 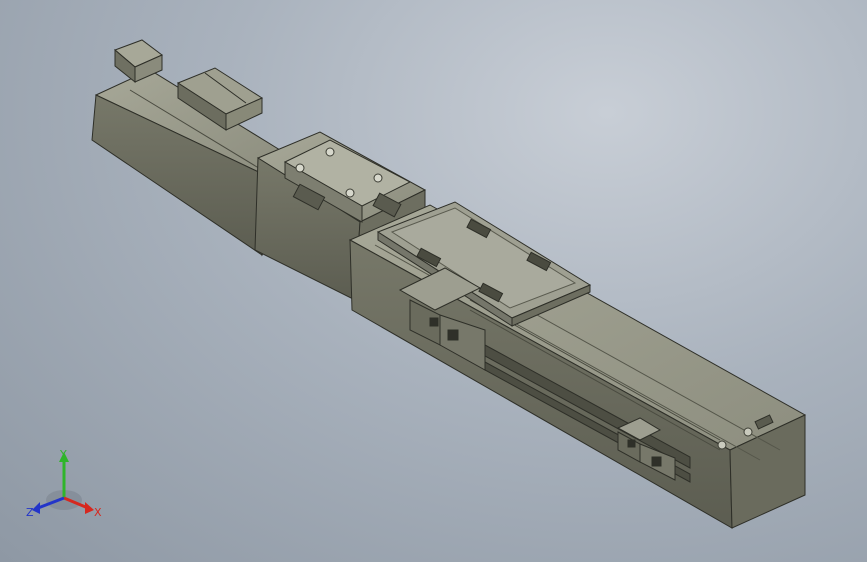 What do you see at coordinates (98, 512) in the screenshot?
I see `x-axis-label: X` at bounding box center [98, 512].